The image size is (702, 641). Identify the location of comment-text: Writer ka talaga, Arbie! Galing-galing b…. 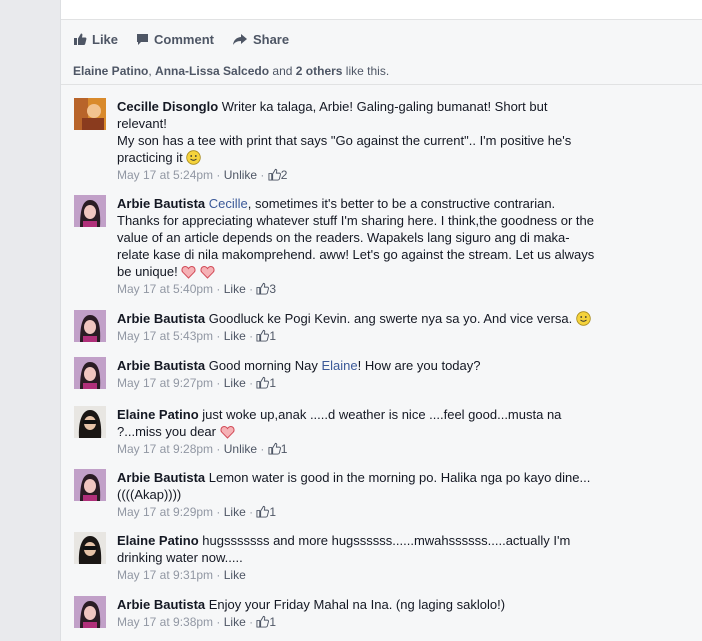
(384, 106).